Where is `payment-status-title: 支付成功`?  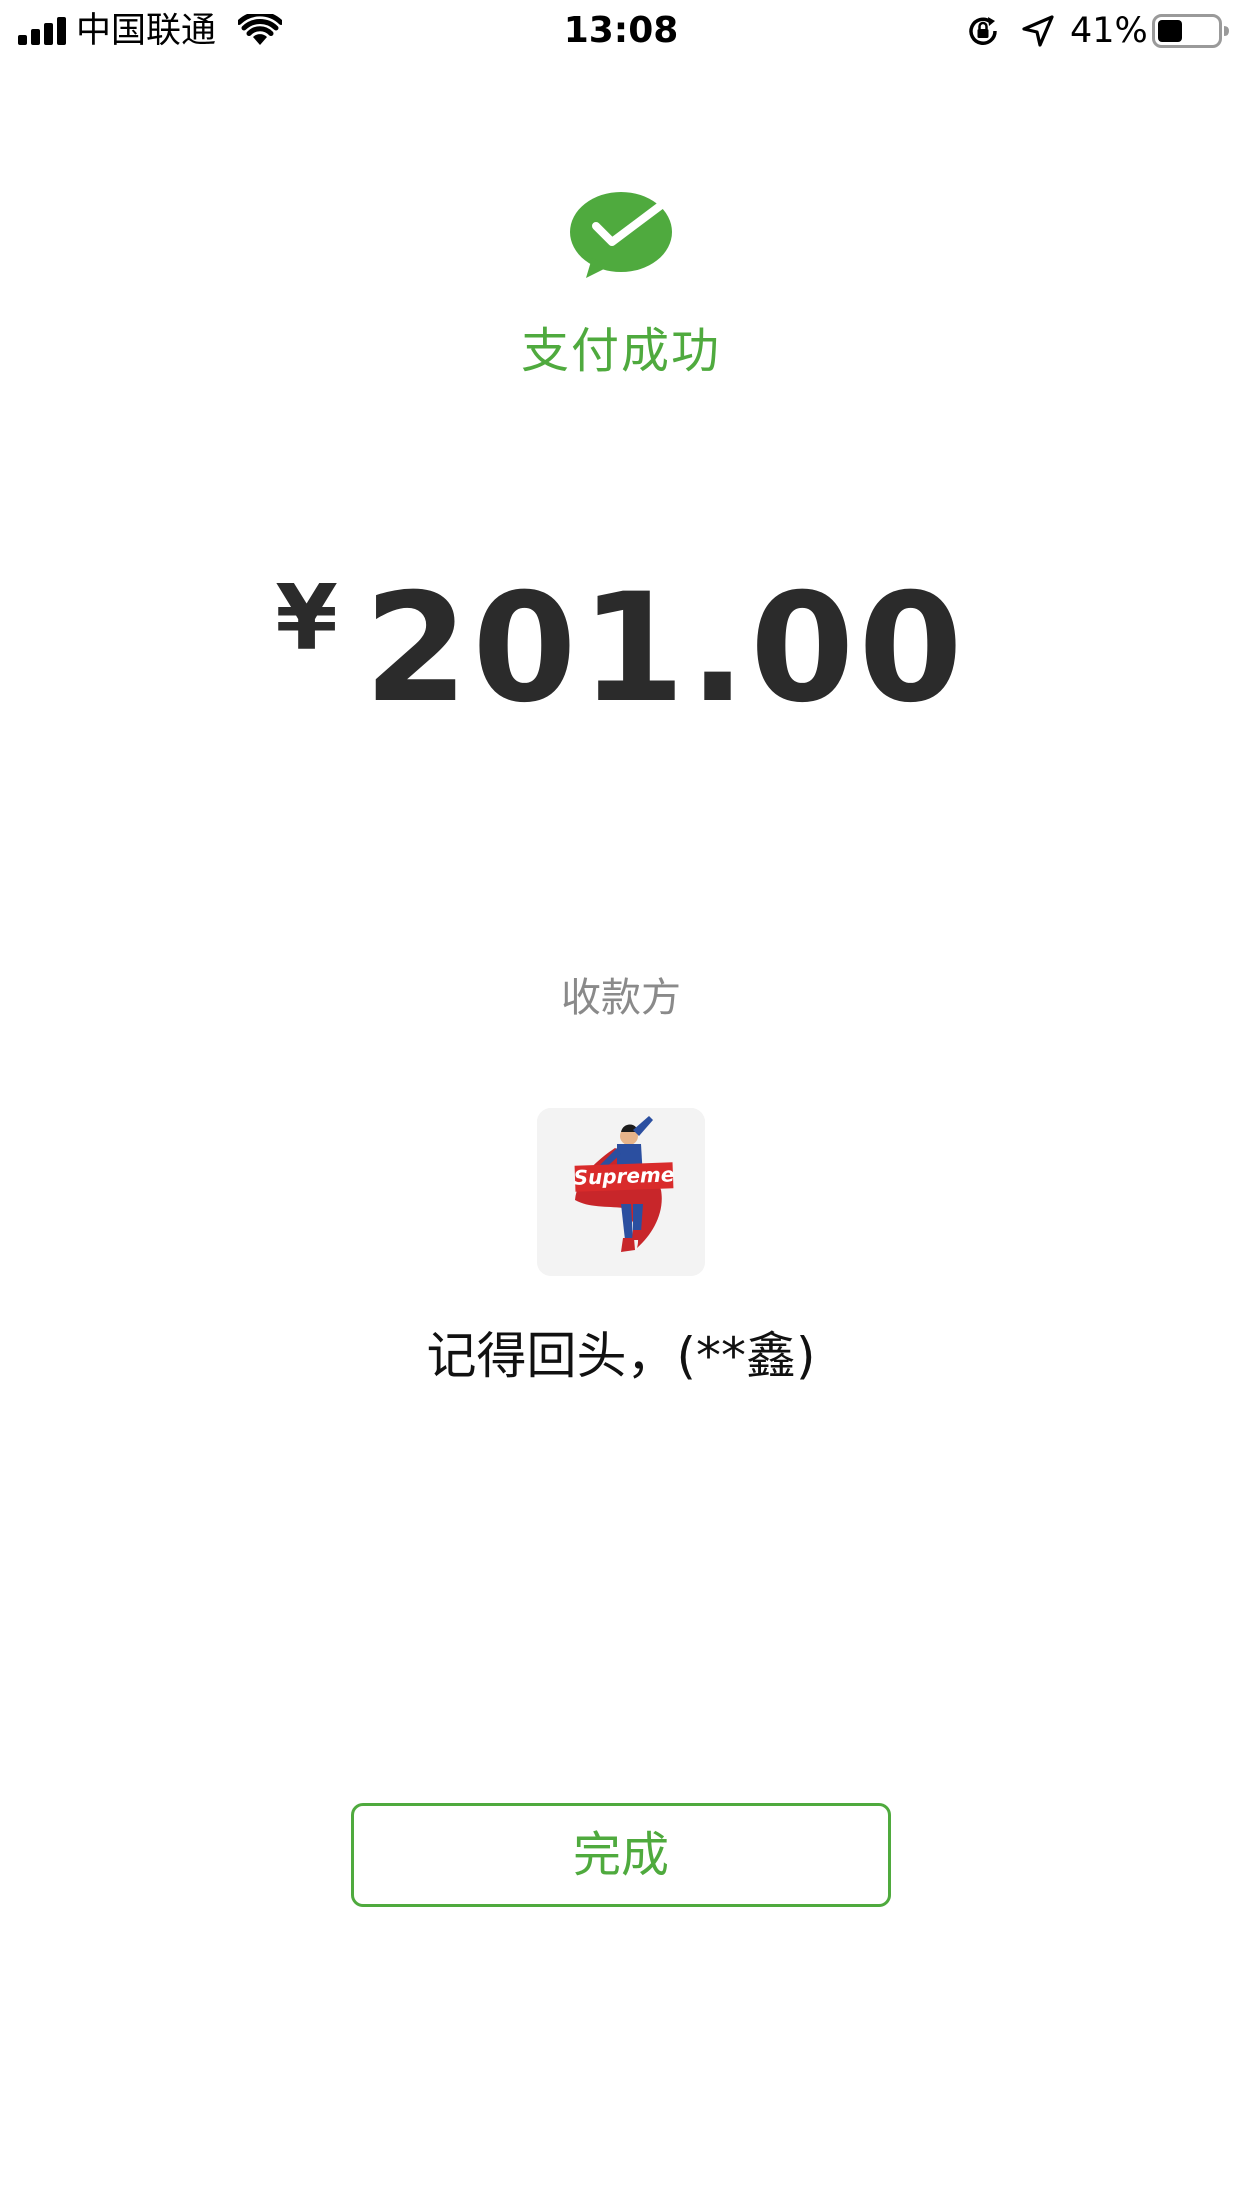
payment-status-title: 支付成功 is located at coordinates (620, 351).